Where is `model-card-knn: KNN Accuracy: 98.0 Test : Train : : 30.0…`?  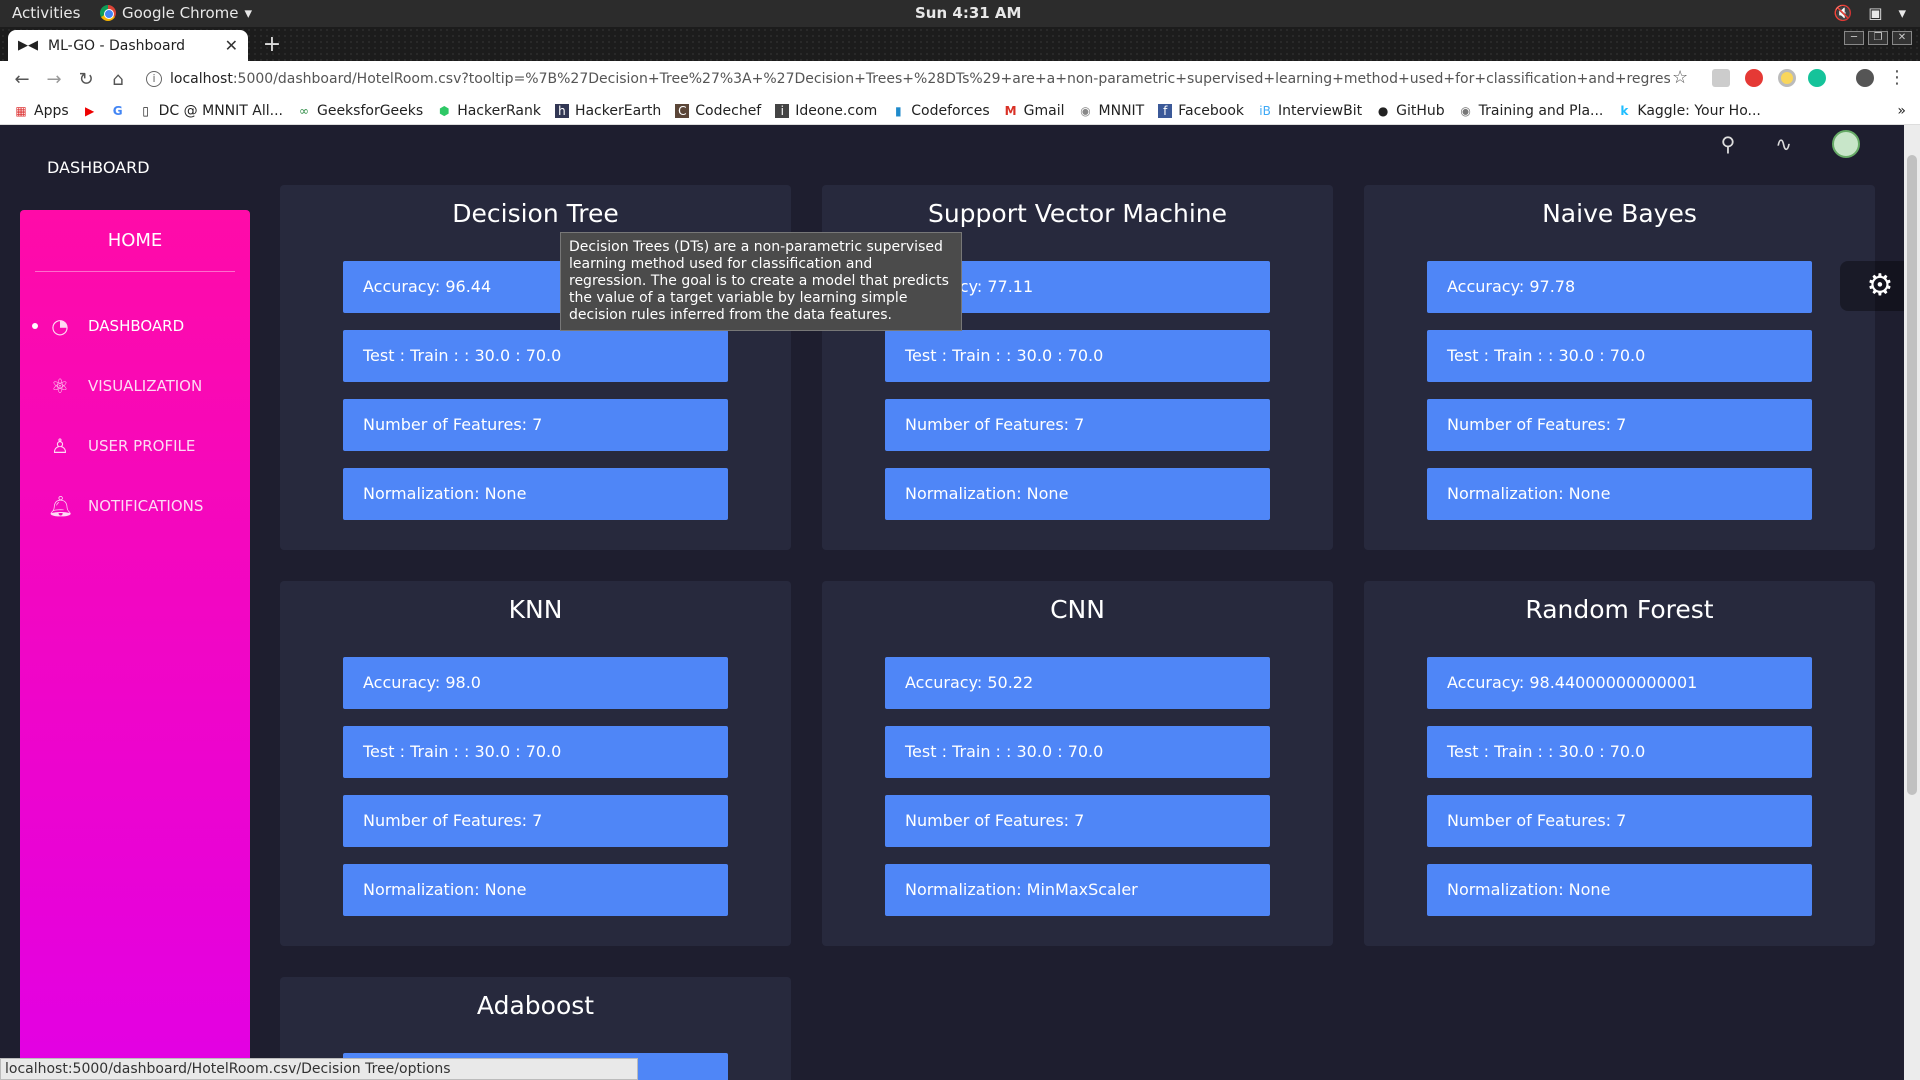
model-card-knn: KNN Accuracy: 98.0 Test : Train : : 30.0… is located at coordinates (535, 763).